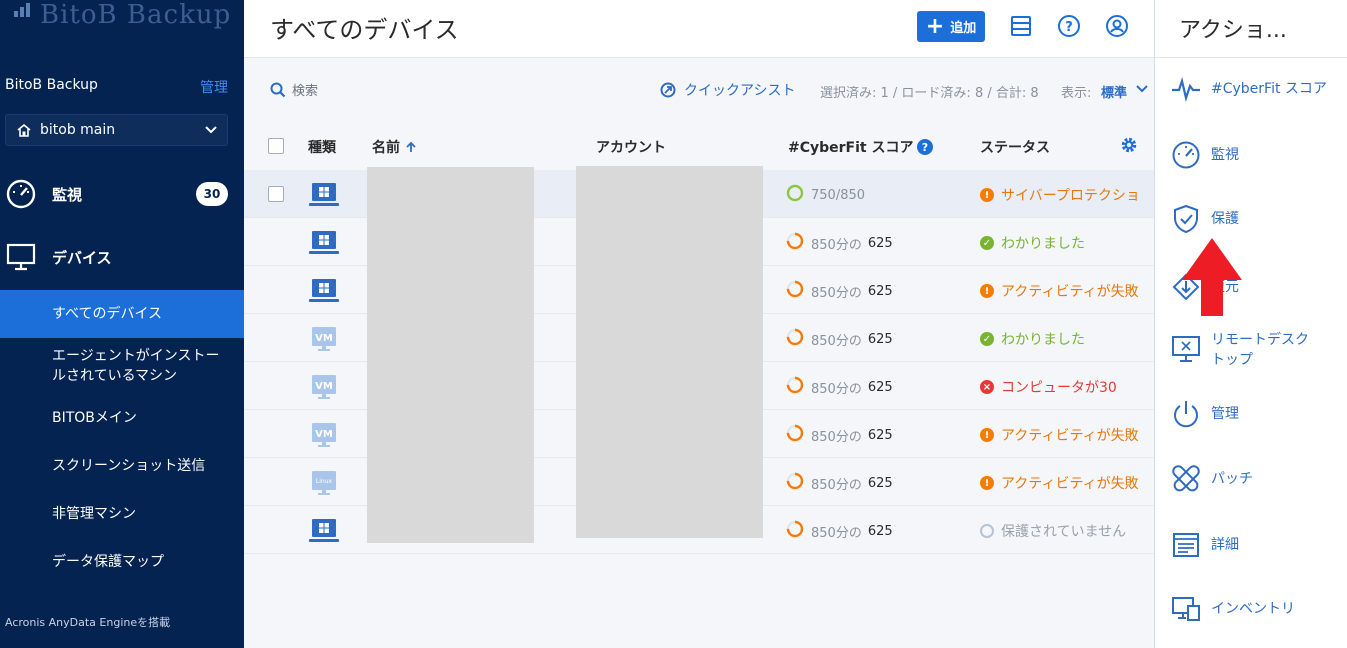  I want to click on status-warn-icon: !, so click(987, 435).